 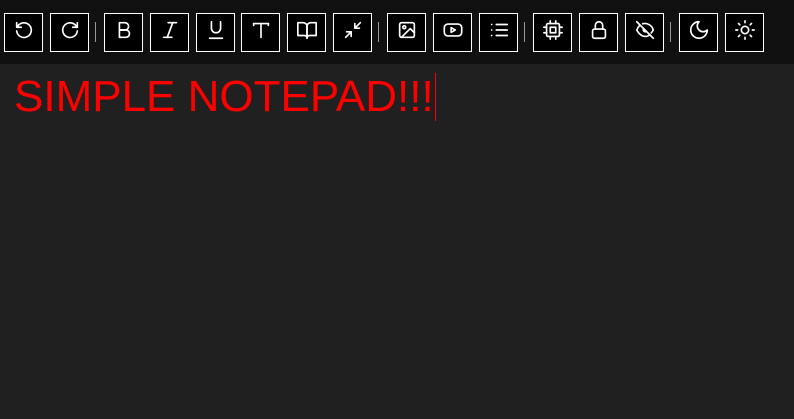 I want to click on video-play-icon, so click(x=453, y=32).